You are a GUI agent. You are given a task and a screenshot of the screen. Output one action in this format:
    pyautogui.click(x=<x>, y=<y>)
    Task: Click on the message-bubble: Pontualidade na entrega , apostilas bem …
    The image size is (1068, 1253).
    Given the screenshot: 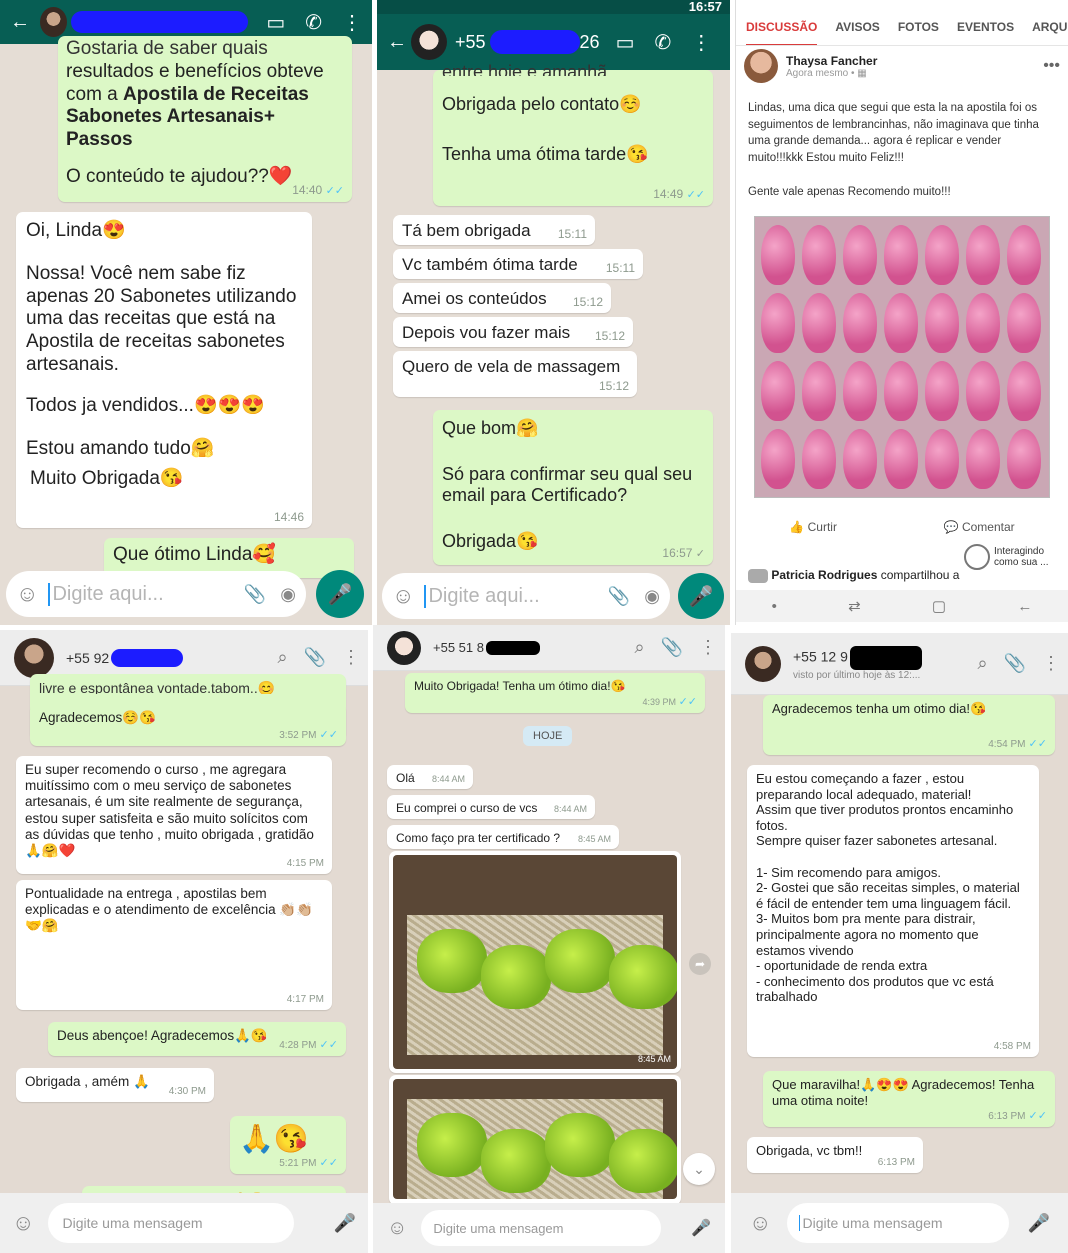 What is the action you would take?
    pyautogui.click(x=174, y=945)
    